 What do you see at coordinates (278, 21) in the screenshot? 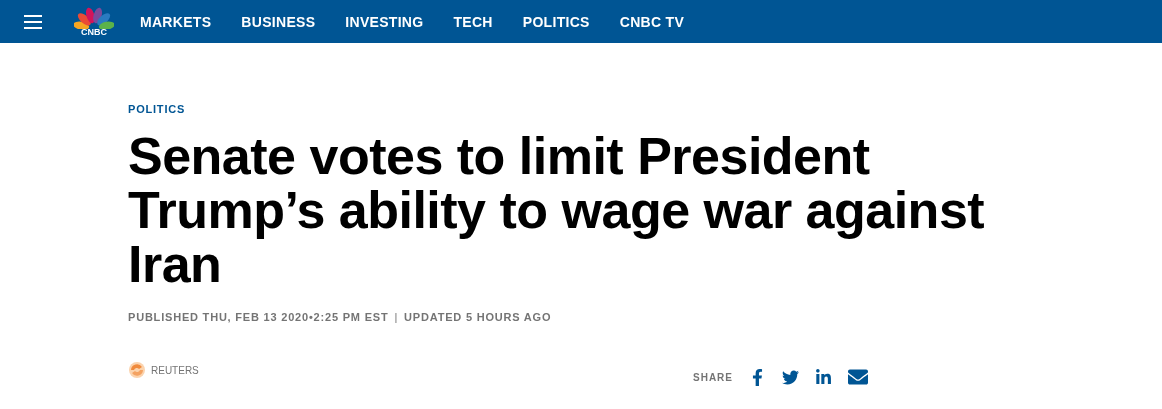
I see `nav-link: BUSINESS` at bounding box center [278, 21].